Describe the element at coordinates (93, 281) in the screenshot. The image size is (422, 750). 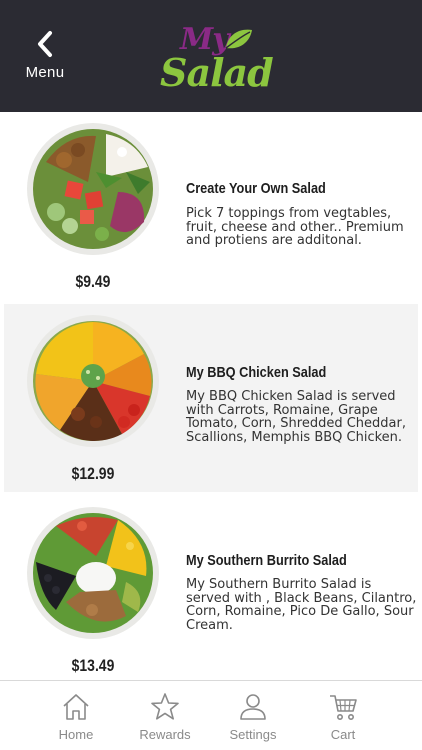
I see `item-price: $9.49` at that location.